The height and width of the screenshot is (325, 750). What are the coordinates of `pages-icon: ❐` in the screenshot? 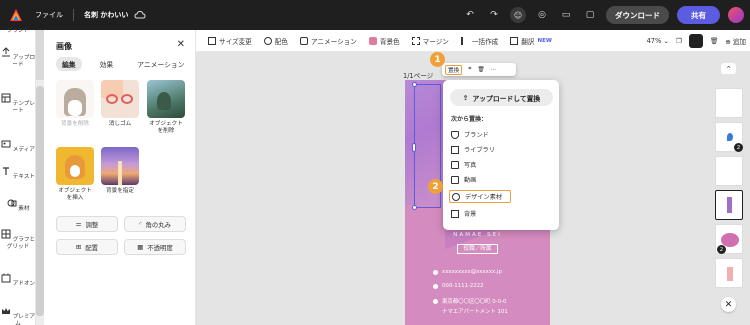 It's located at (679, 41).